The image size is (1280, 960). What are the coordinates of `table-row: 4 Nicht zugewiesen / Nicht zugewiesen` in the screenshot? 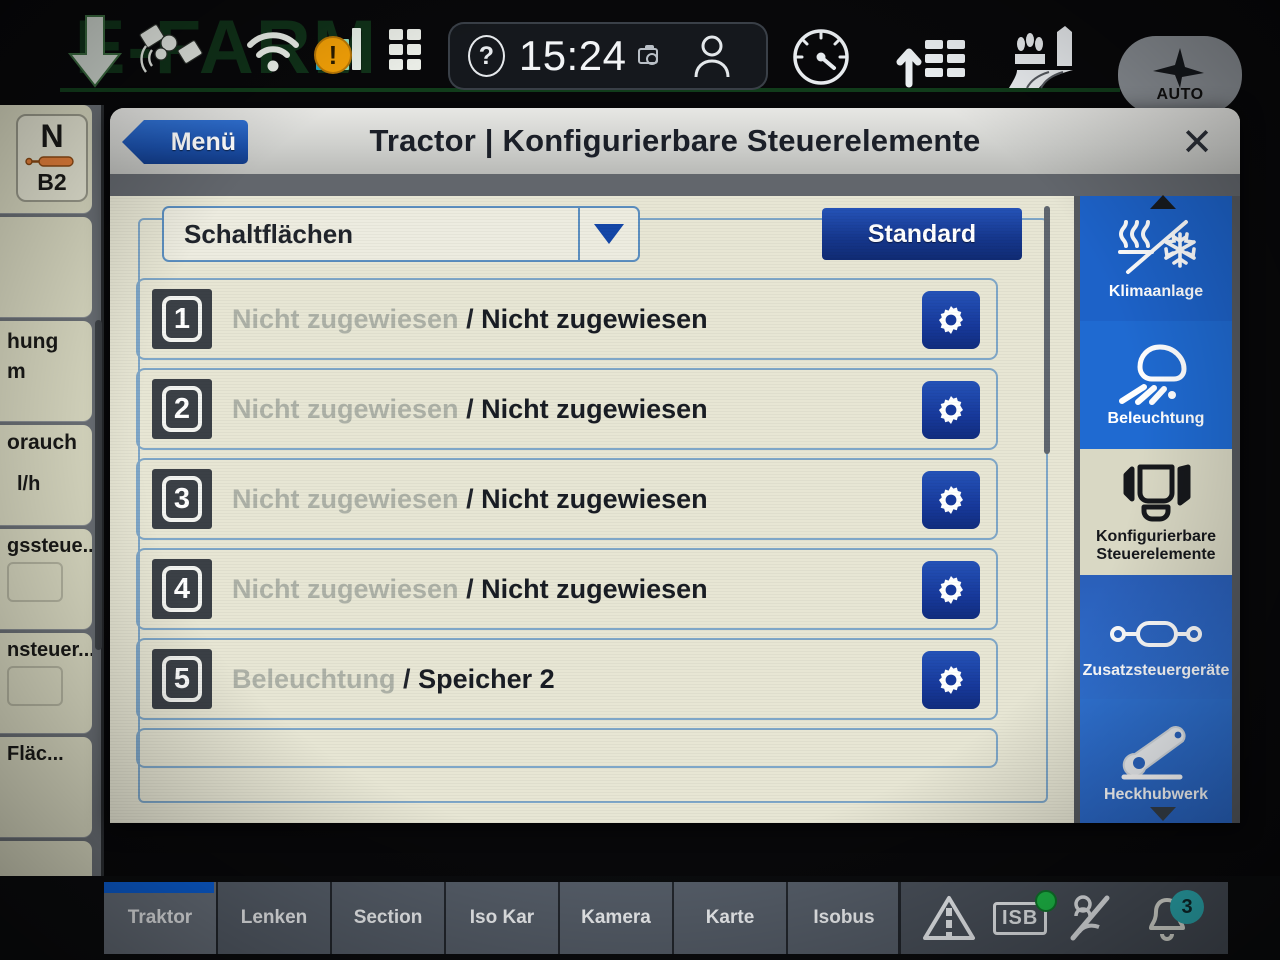 It's located at (567, 589).